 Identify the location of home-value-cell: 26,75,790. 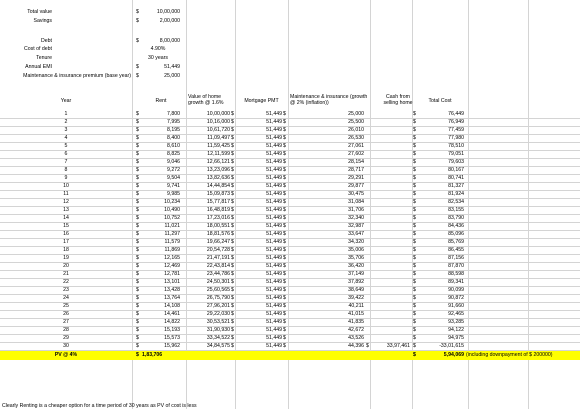
(209, 298).